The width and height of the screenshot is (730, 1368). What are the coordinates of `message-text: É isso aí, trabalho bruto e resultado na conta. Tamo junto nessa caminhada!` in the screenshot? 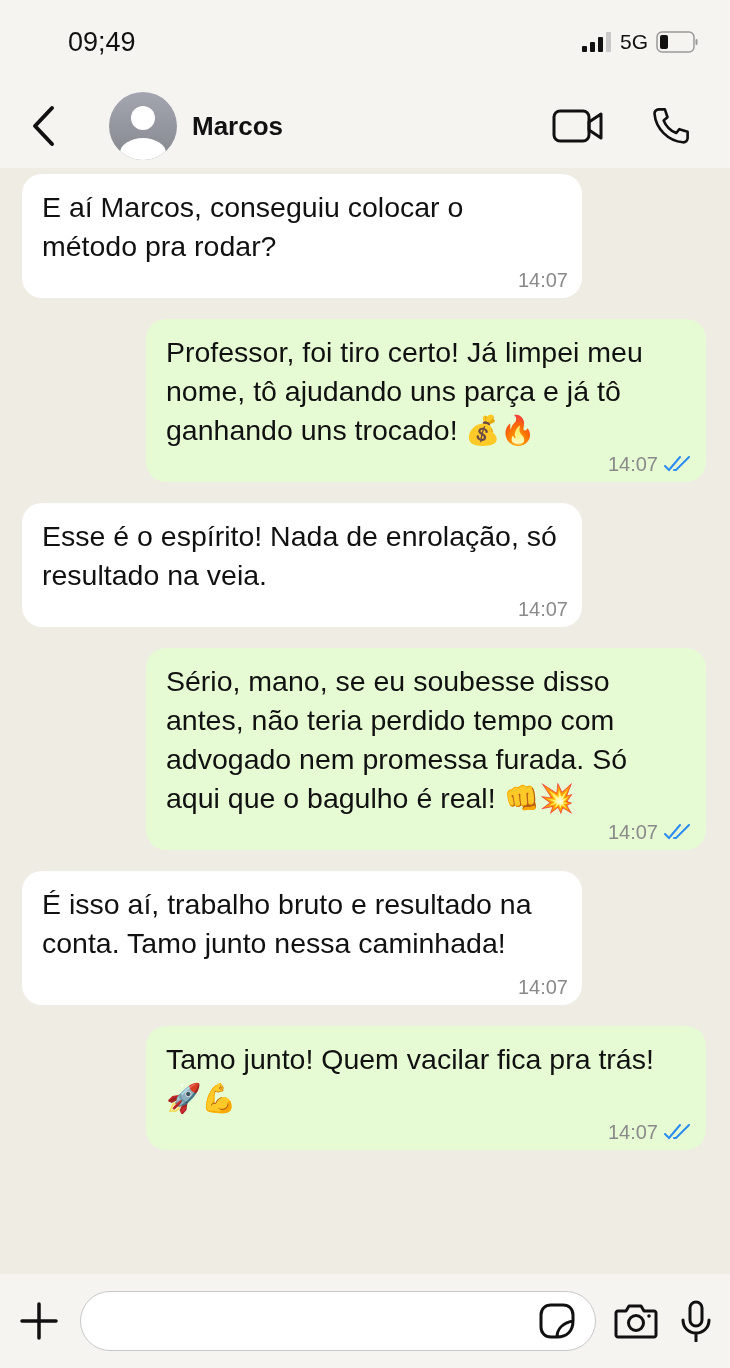 It's located at (287, 924).